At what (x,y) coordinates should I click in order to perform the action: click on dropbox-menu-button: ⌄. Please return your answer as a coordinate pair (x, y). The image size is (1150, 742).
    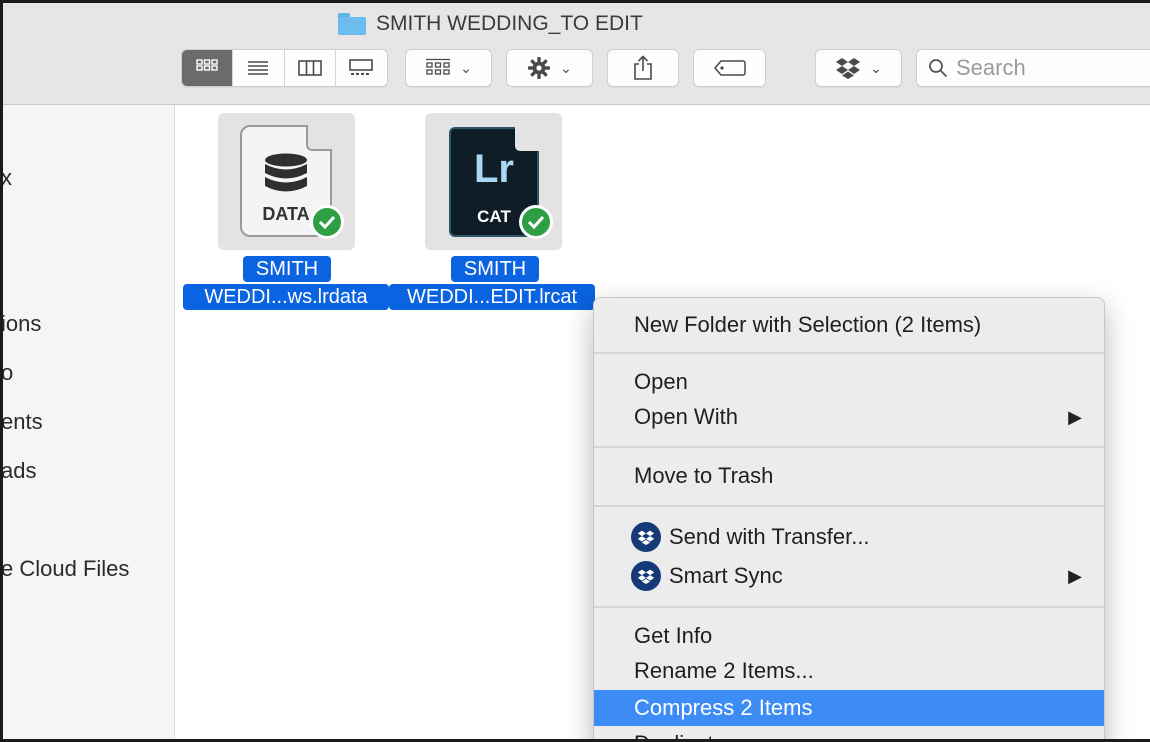
    Looking at the image, I should click on (858, 68).